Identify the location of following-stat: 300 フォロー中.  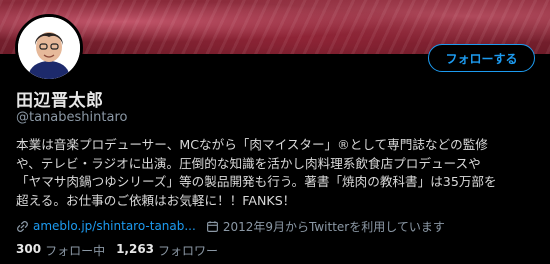
(60, 250).